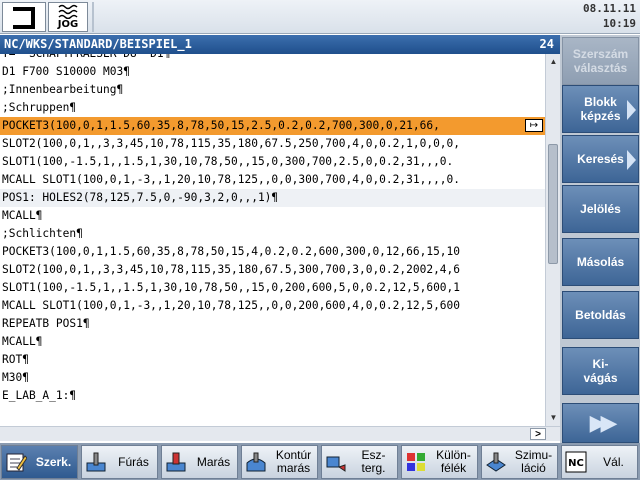 This screenshot has height=480, width=640. What do you see at coordinates (133, 461) in the screenshot?
I see `softkey-label: Fúrás` at bounding box center [133, 461].